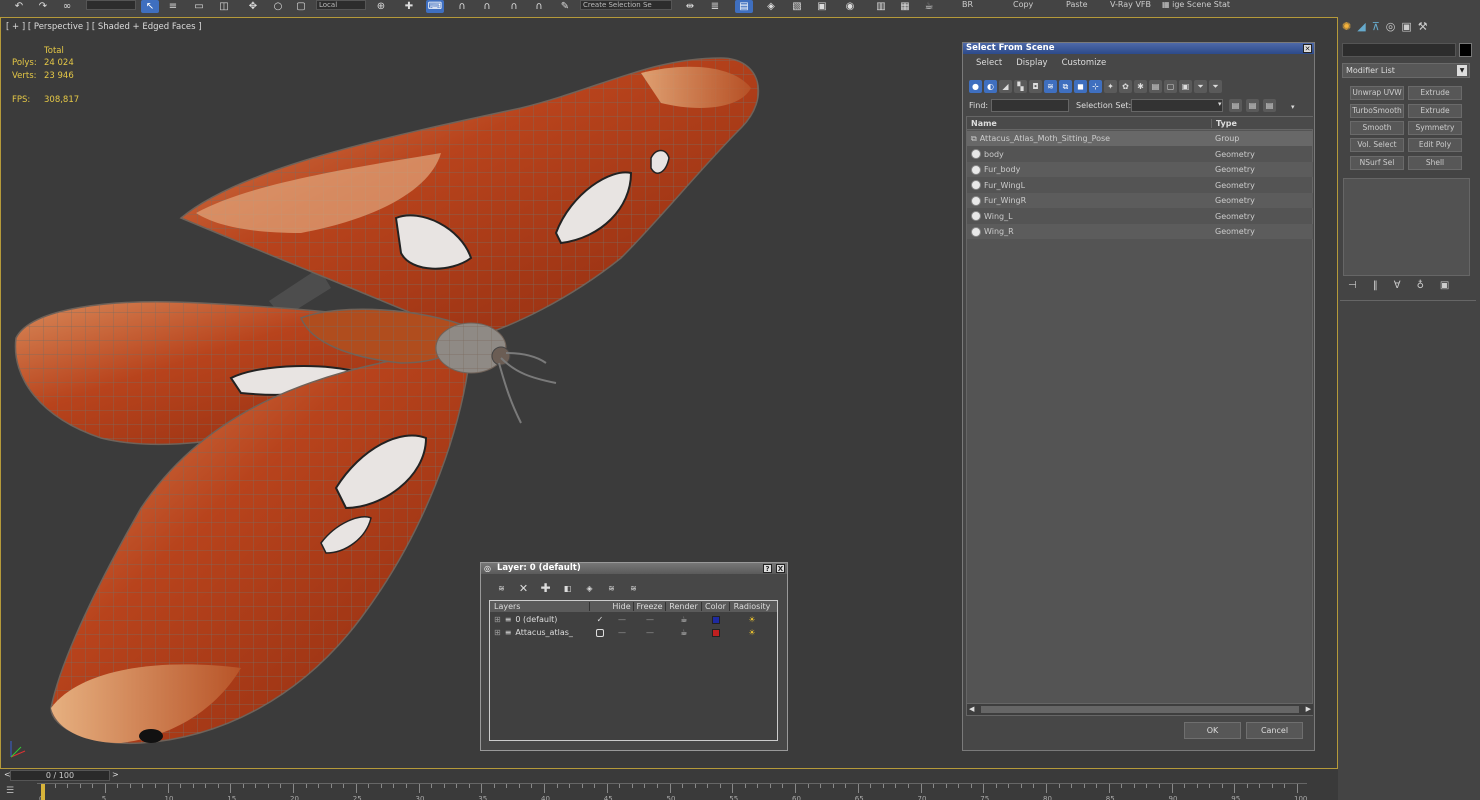 Image resolution: width=1480 pixels, height=800 pixels. Describe the element at coordinates (1035, 86) in the screenshot. I see `display-helpers-icon: ◘` at that location.